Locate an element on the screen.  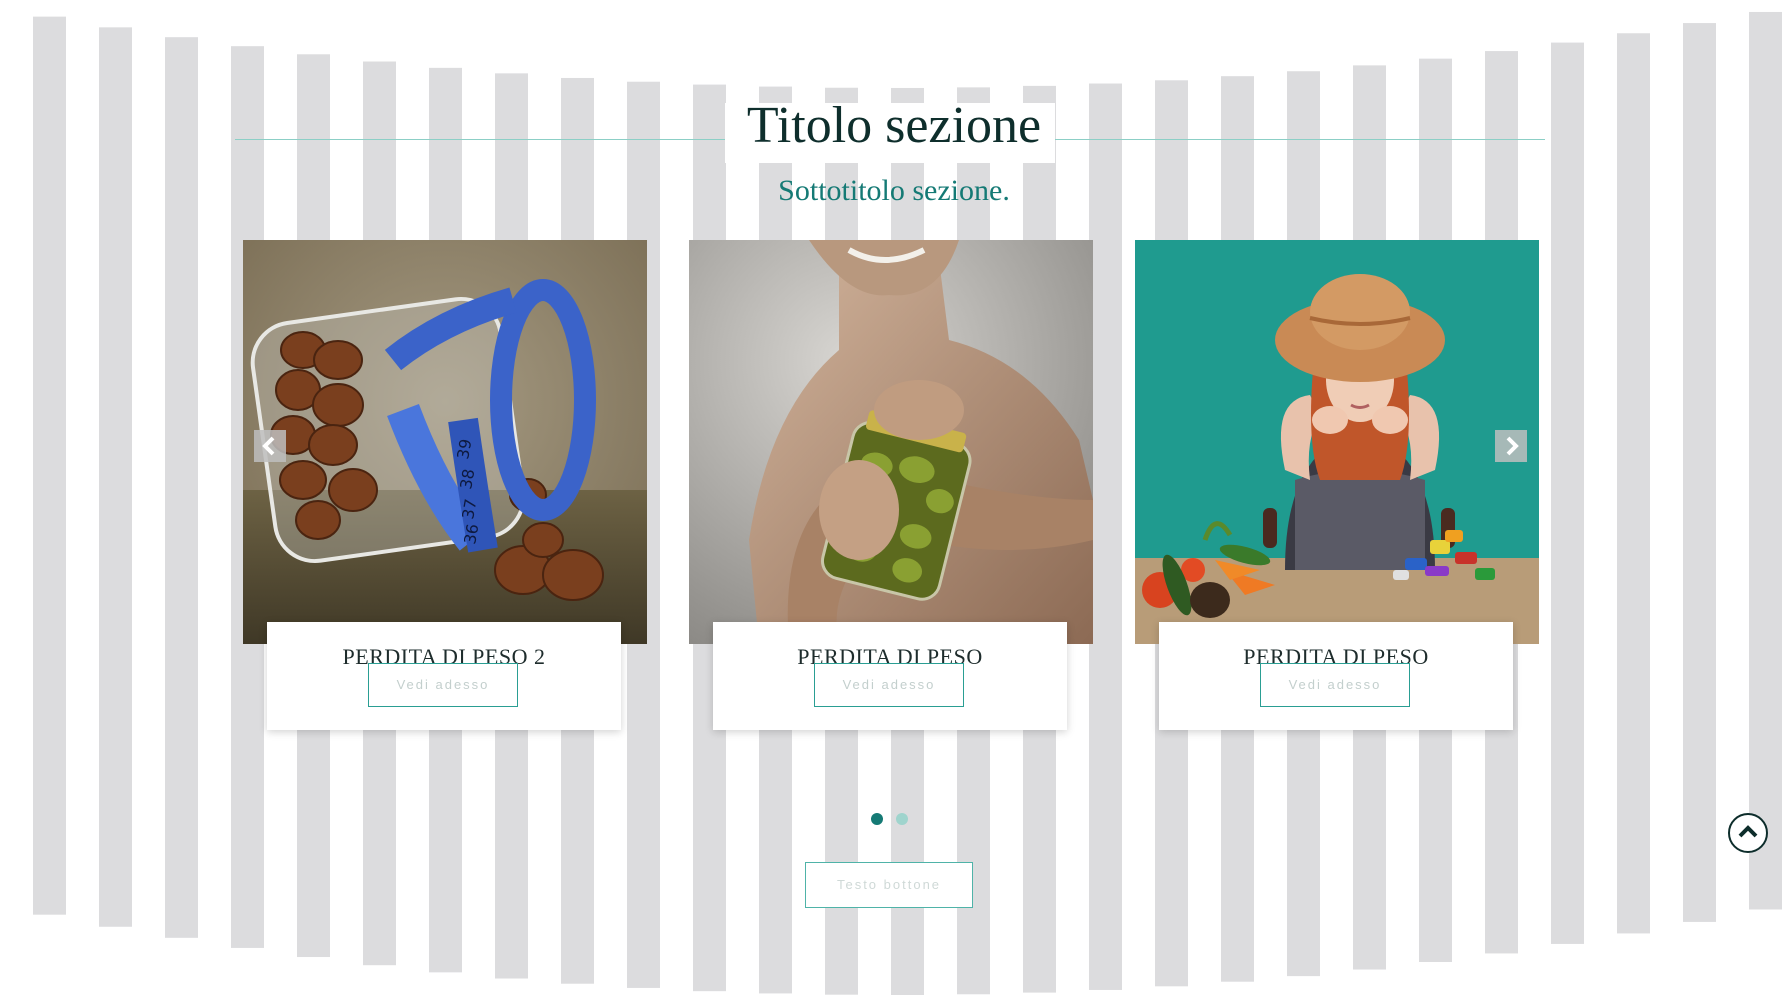
card-image-man-pickles is located at coordinates (891, 442).